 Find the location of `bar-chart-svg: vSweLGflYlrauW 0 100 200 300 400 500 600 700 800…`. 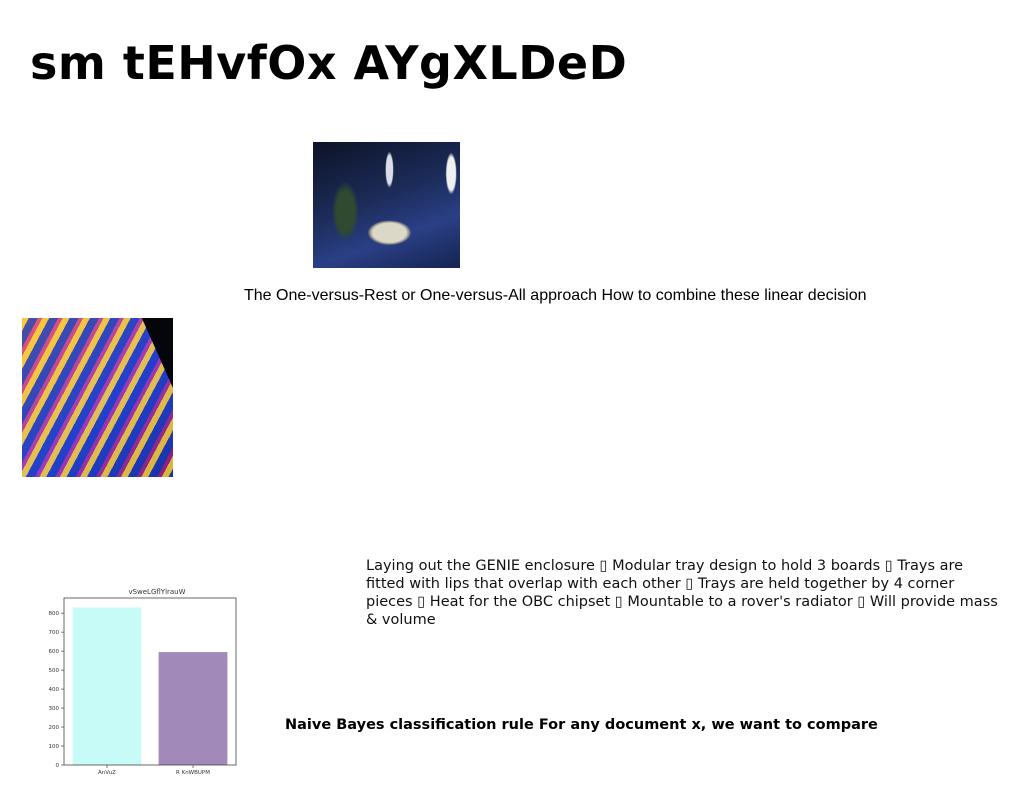

bar-chart-svg: vSweLGflYlrauW 0 100 200 300 400 500 600 700 800… is located at coordinates (143, 682).